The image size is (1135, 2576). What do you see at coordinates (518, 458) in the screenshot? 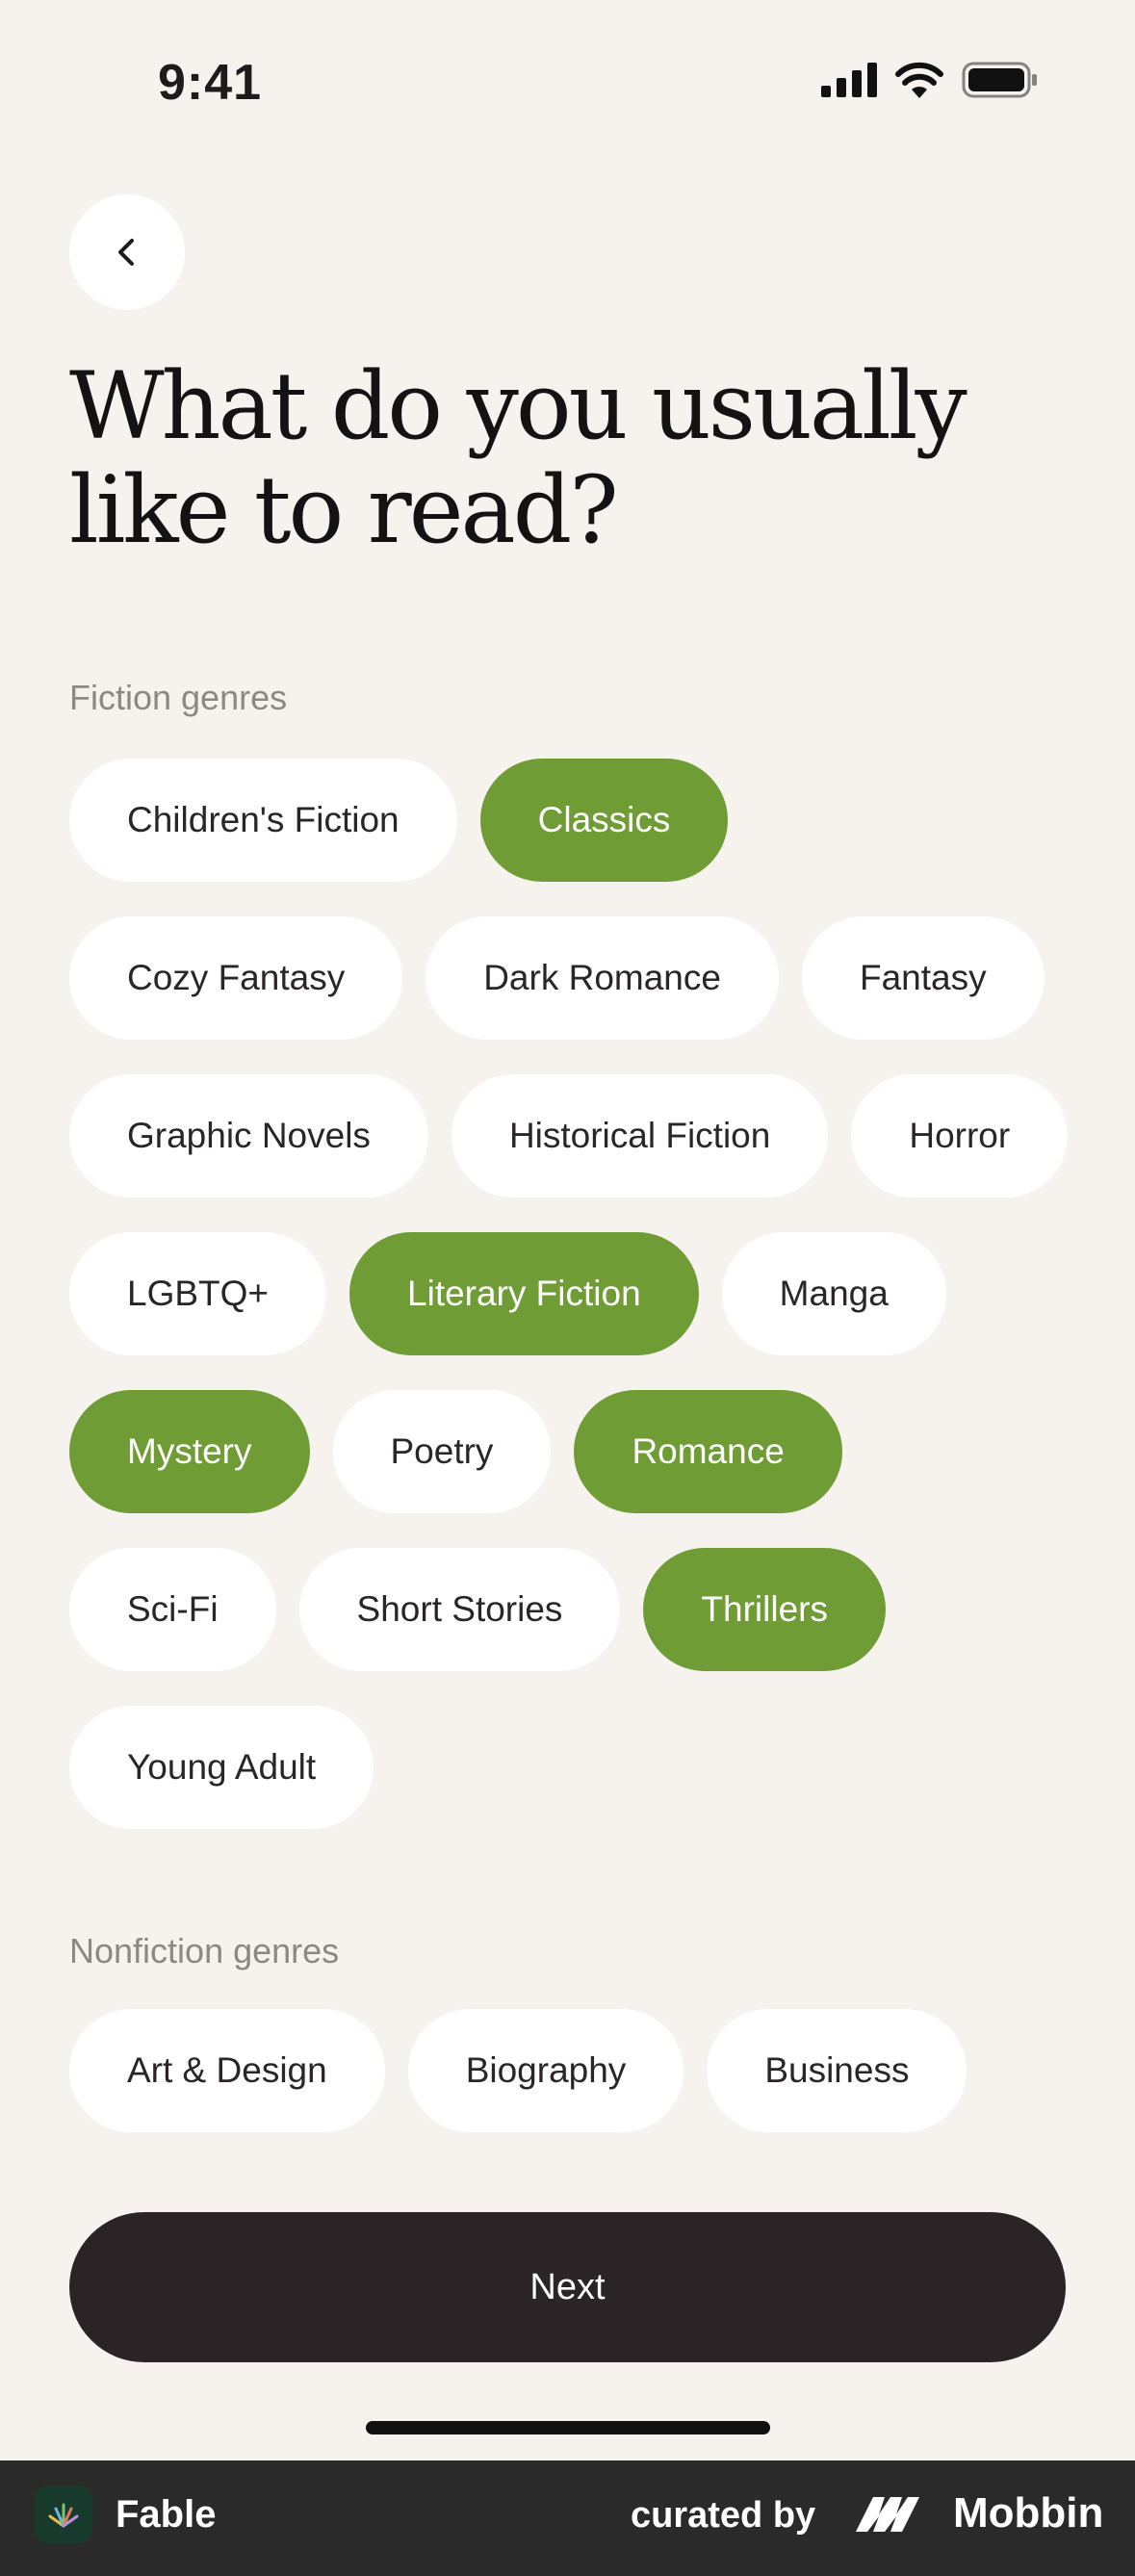
I see `page-title: What do you usually like to read?` at bounding box center [518, 458].